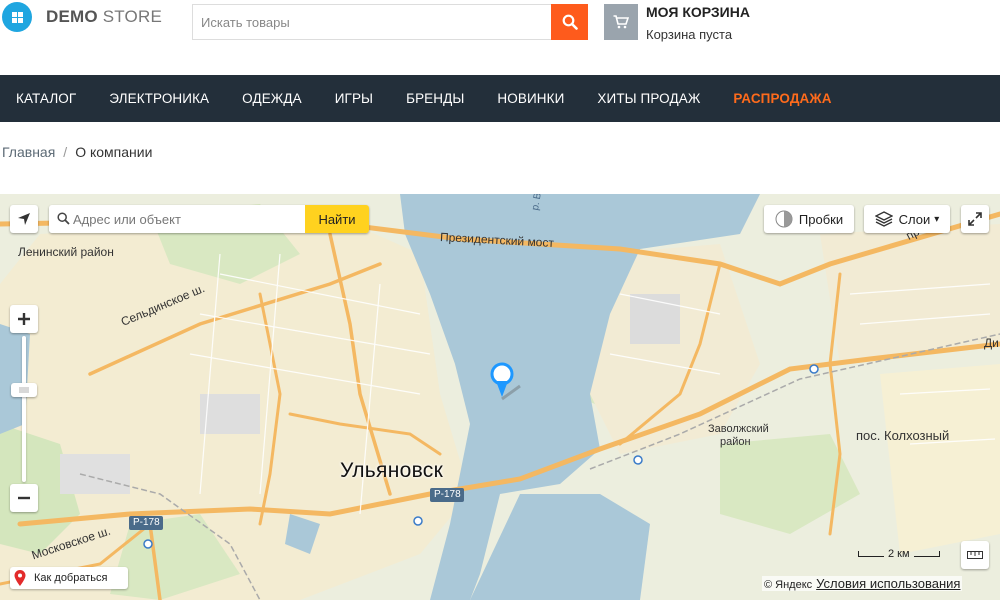 This screenshot has height=600, width=1000. I want to click on minus-icon, so click(24, 498).